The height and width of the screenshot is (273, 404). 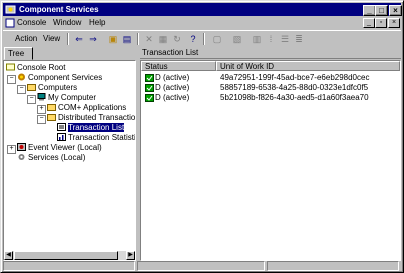 What do you see at coordinates (67, 23) in the screenshot?
I see `menu-window: Window` at bounding box center [67, 23].